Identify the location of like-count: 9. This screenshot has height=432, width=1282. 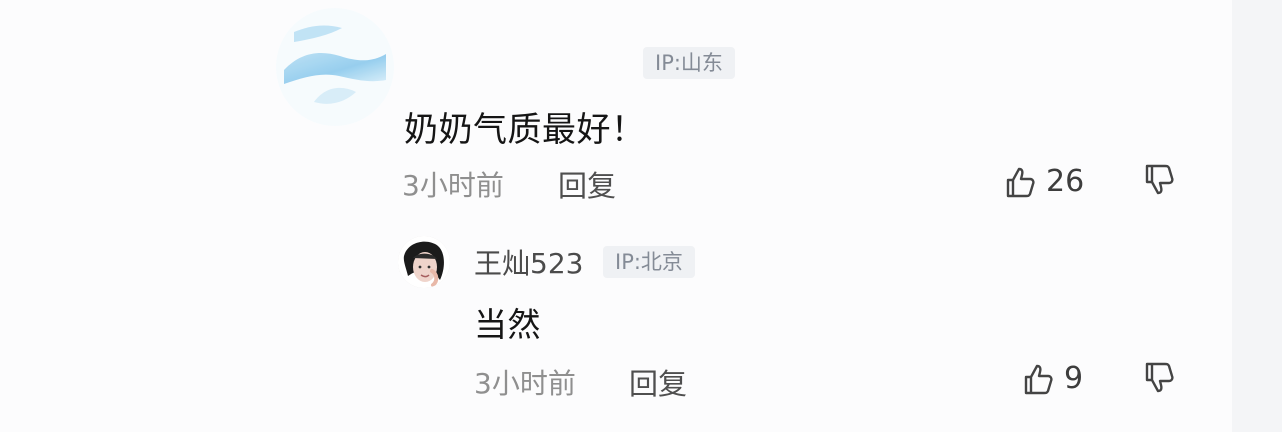
(1074, 378).